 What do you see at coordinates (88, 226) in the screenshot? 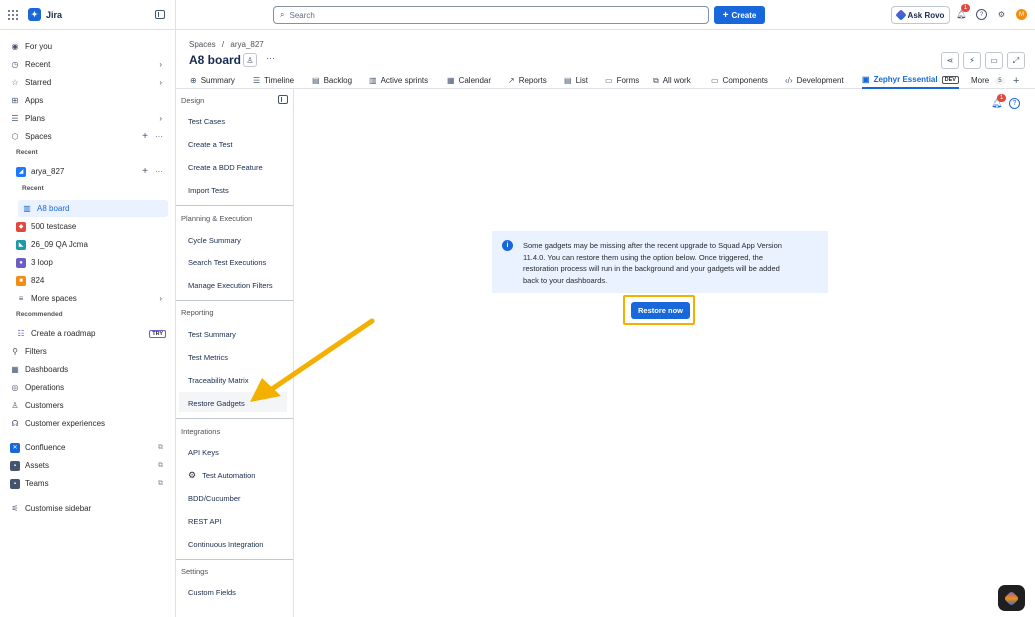
I see `sidebar-space-500-testcase: ◆ 500 testcase` at bounding box center [88, 226].